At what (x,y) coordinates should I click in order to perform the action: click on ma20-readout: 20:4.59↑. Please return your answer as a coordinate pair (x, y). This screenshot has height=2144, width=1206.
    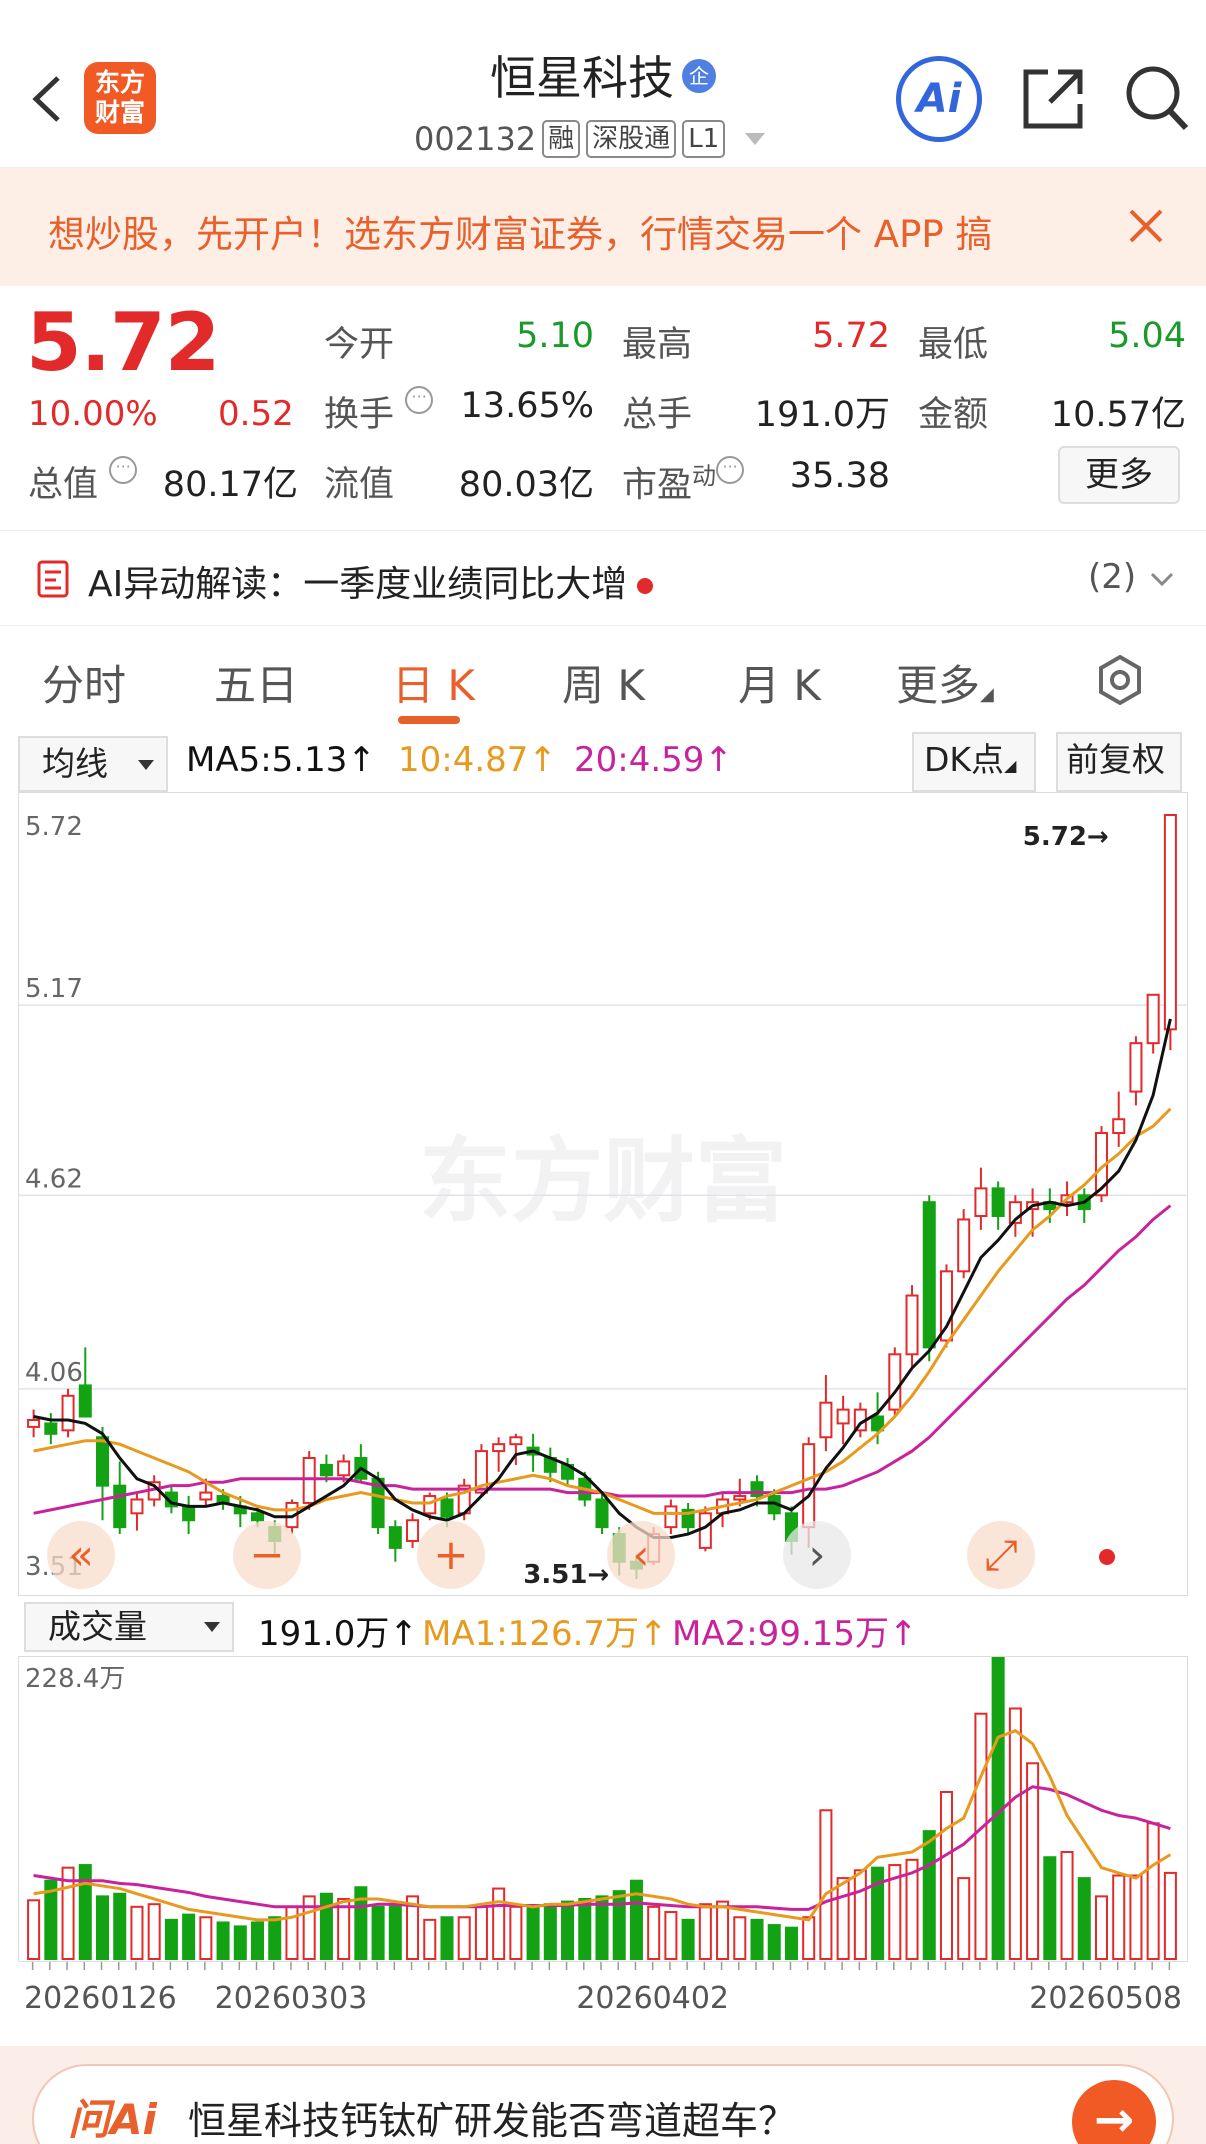
    Looking at the image, I should click on (653, 760).